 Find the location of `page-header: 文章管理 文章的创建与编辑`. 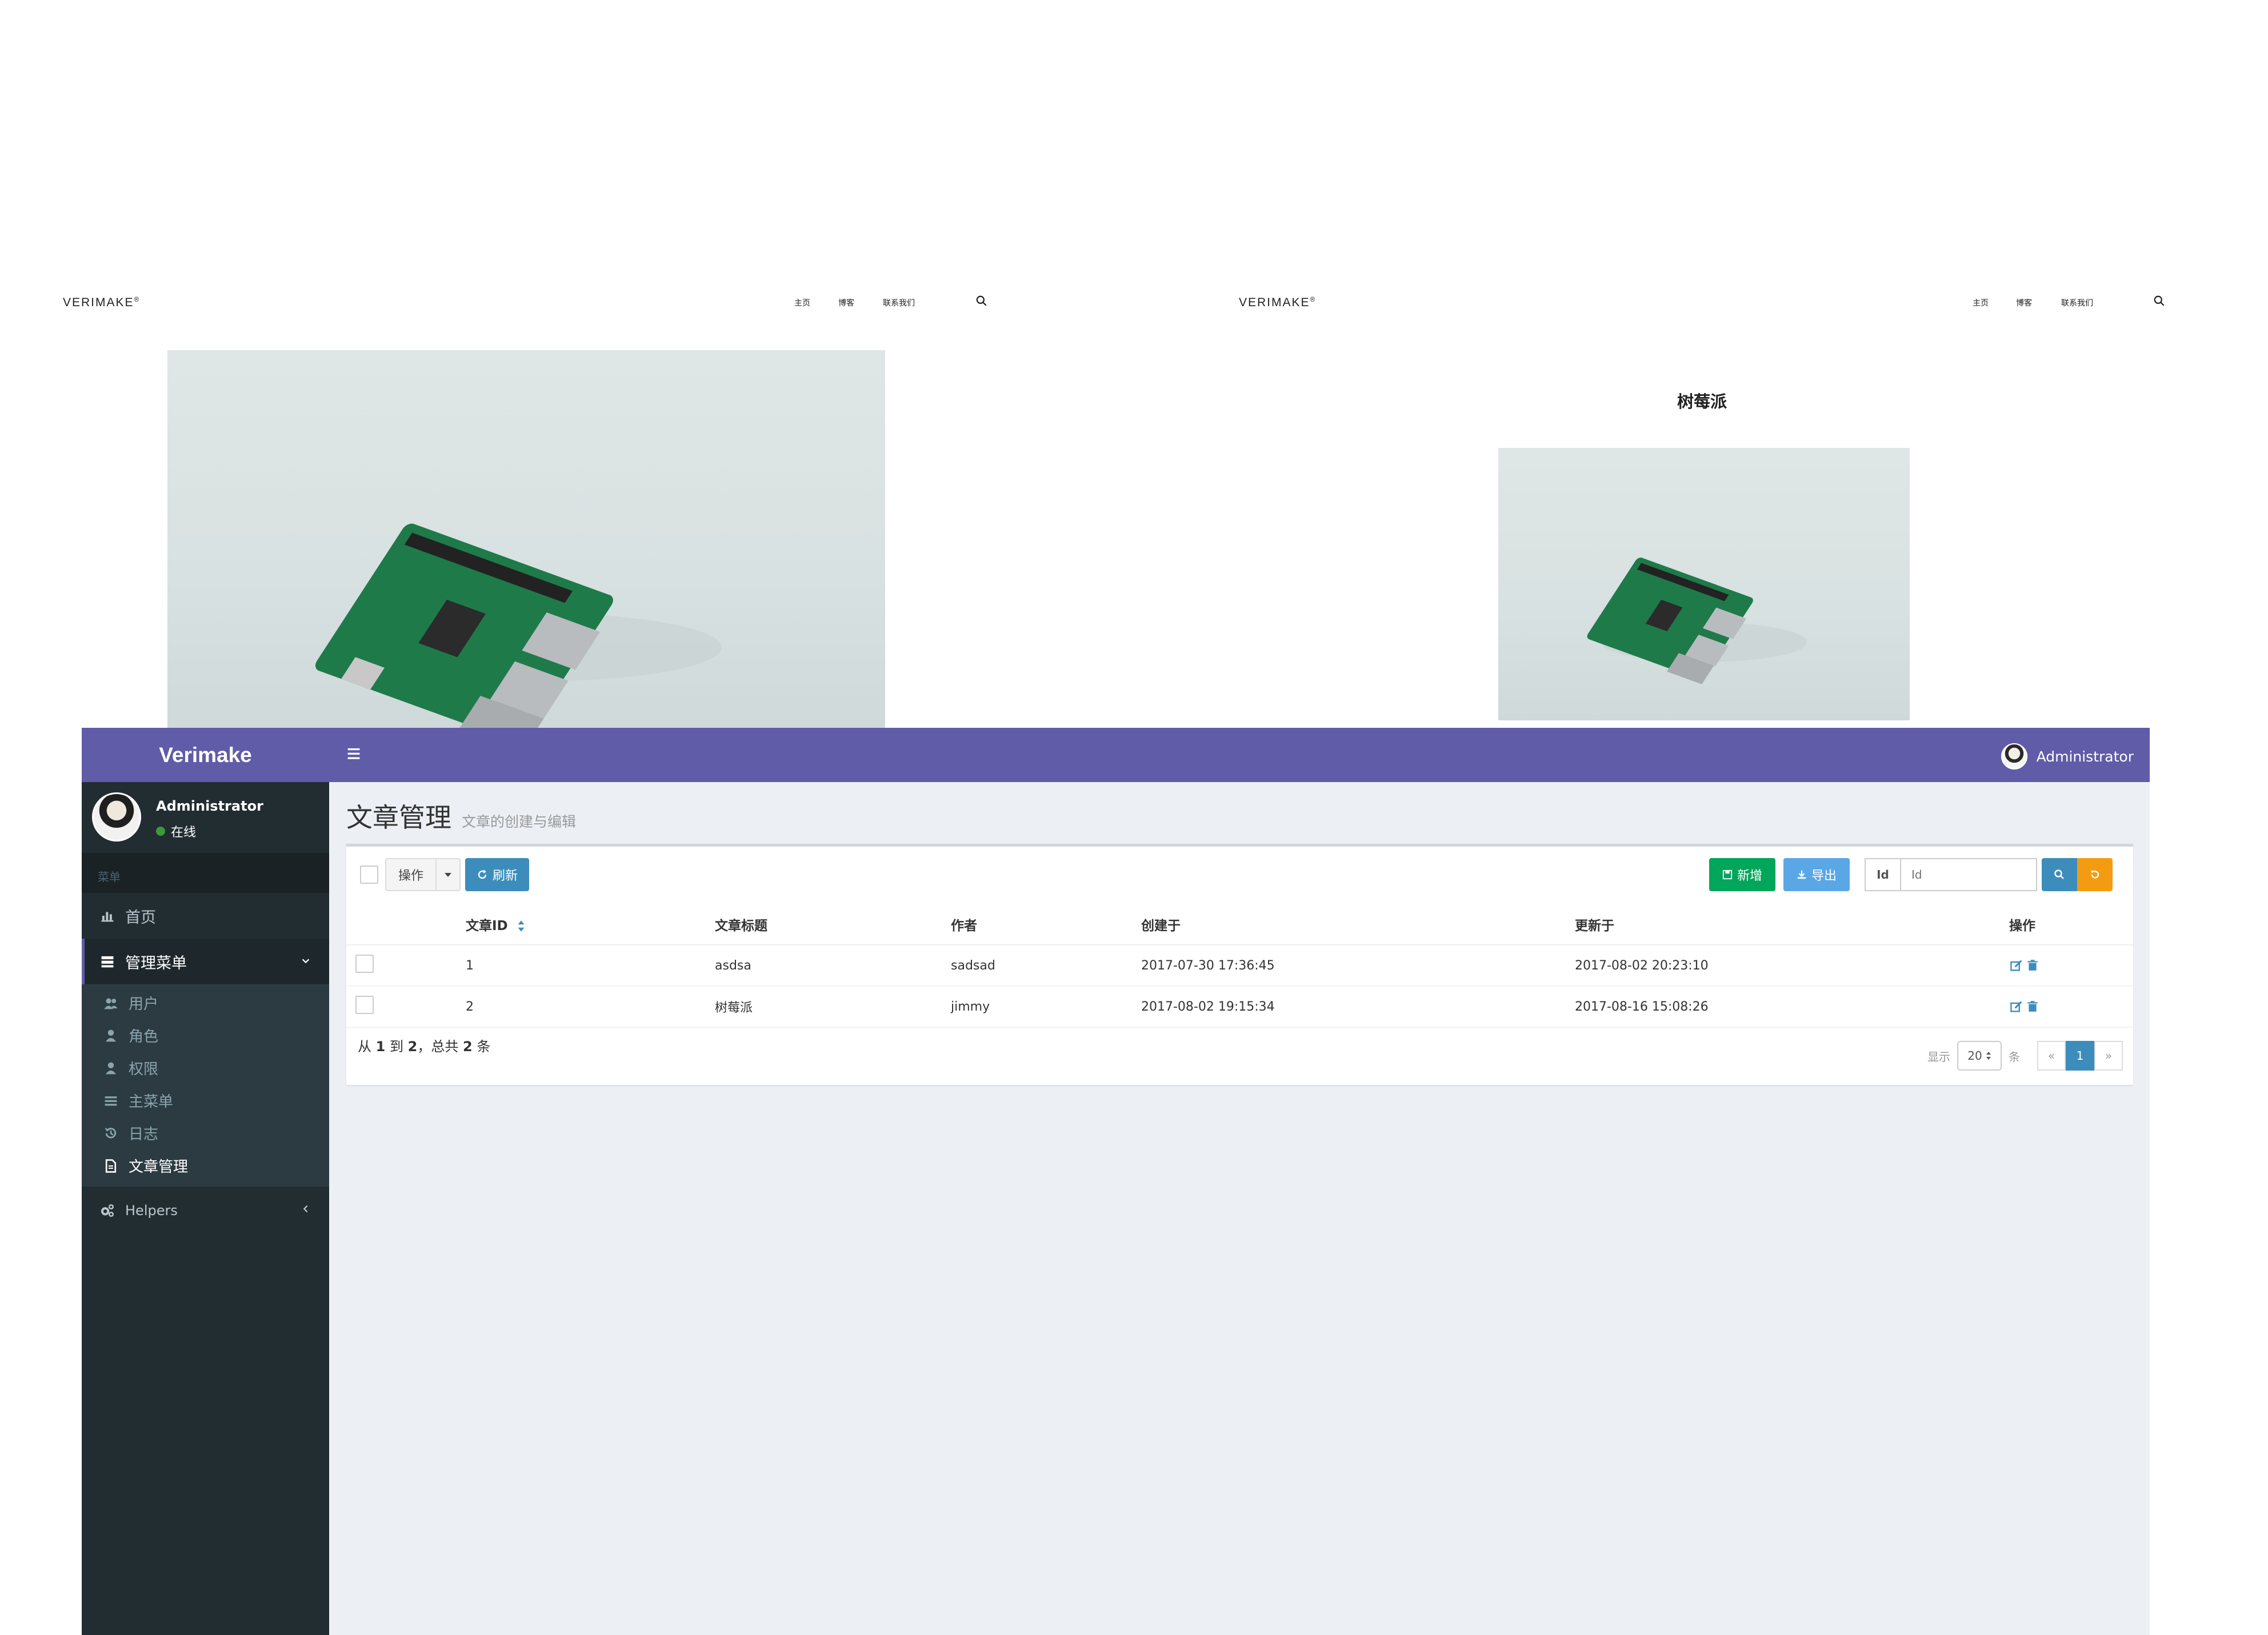

page-header: 文章管理 文章的创建与编辑 is located at coordinates (461, 816).